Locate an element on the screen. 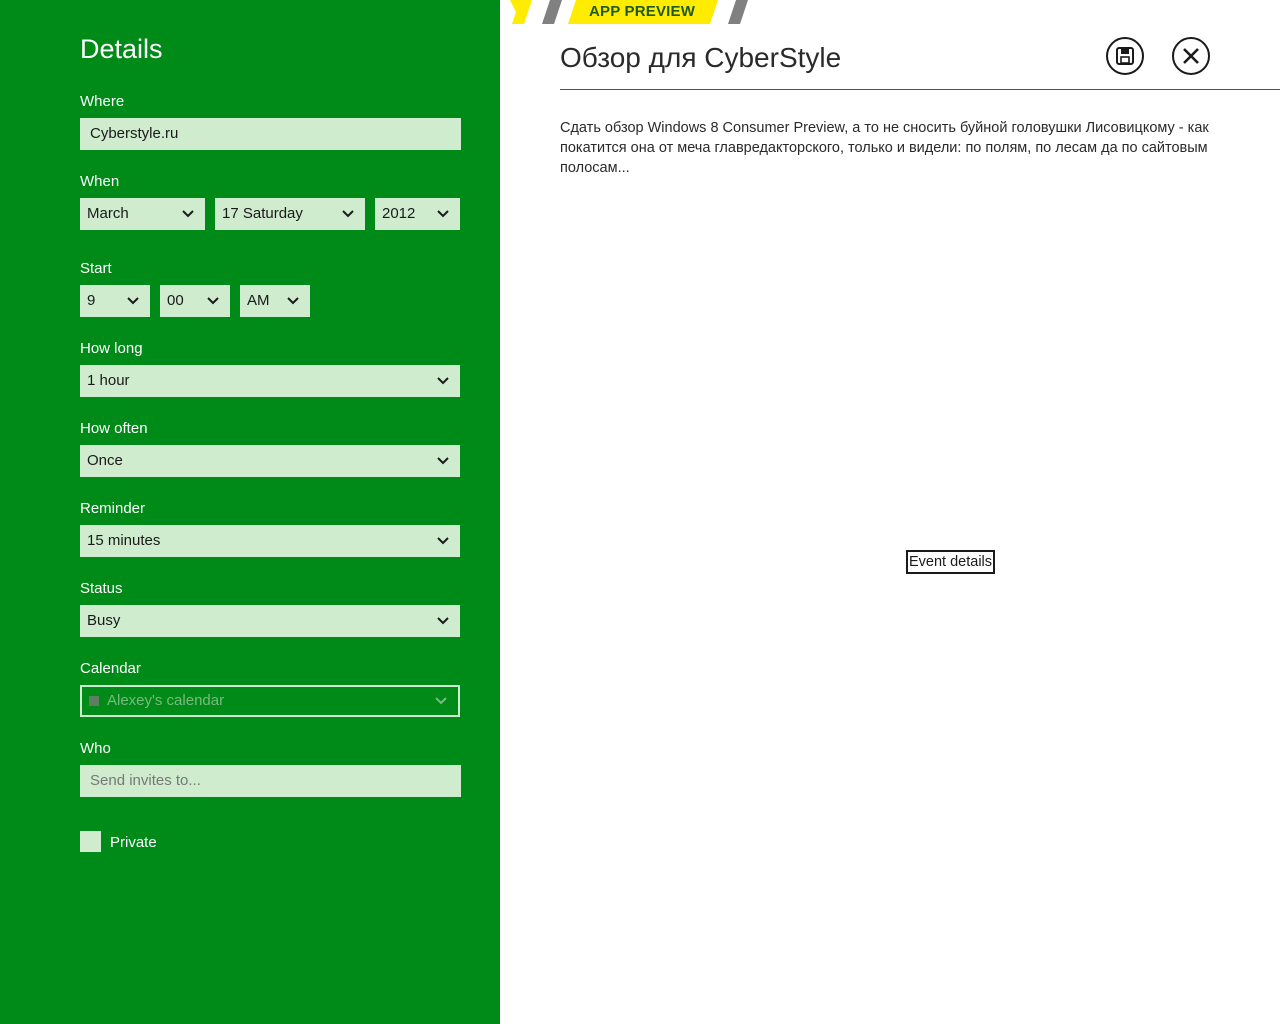  where-input: Cyberstyle.ru is located at coordinates (270, 134).